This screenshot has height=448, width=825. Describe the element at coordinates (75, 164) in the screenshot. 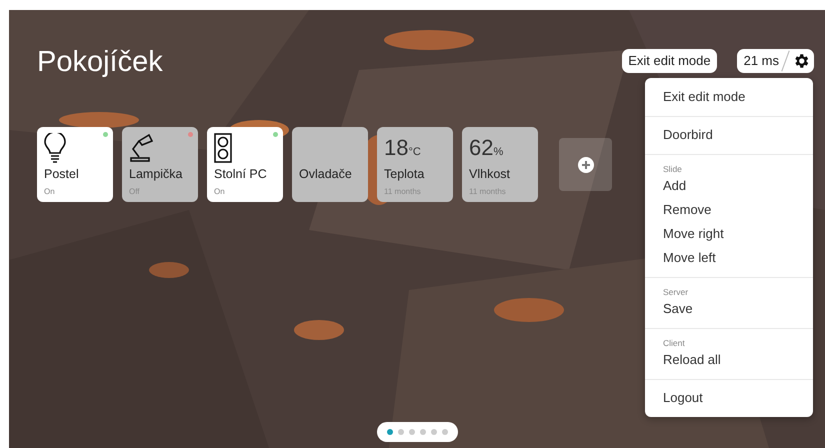

I see `device-tile: Postel On` at that location.